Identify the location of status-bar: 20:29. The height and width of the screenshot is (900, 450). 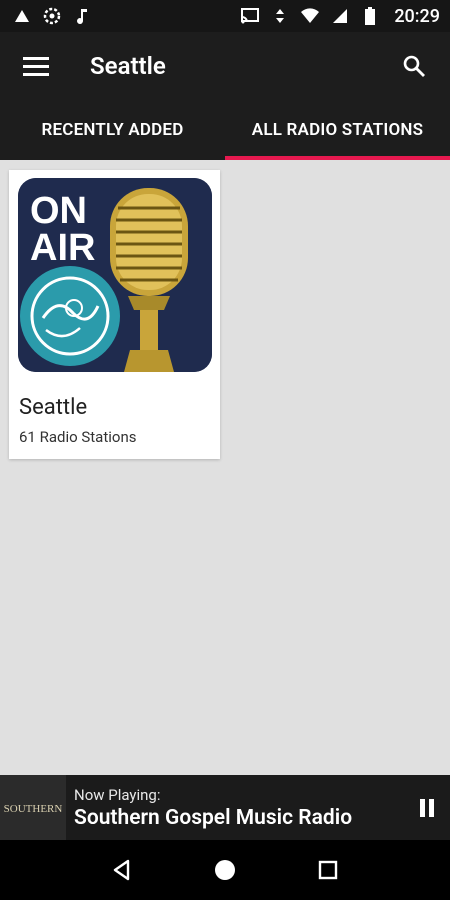
(225, 16).